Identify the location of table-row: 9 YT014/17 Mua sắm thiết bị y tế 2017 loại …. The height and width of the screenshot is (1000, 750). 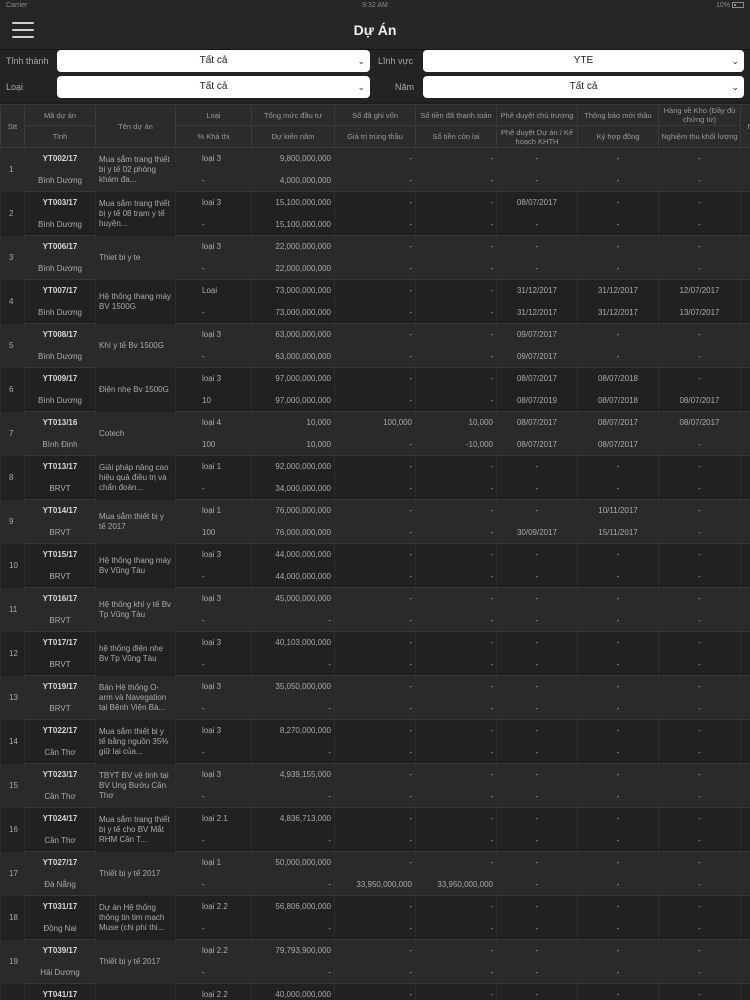
(375, 521).